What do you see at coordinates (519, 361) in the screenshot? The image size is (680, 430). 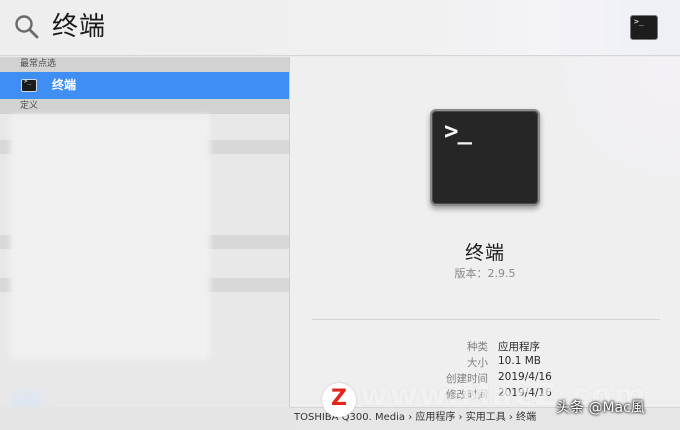 I see `meta-value: 10.1 MB` at bounding box center [519, 361].